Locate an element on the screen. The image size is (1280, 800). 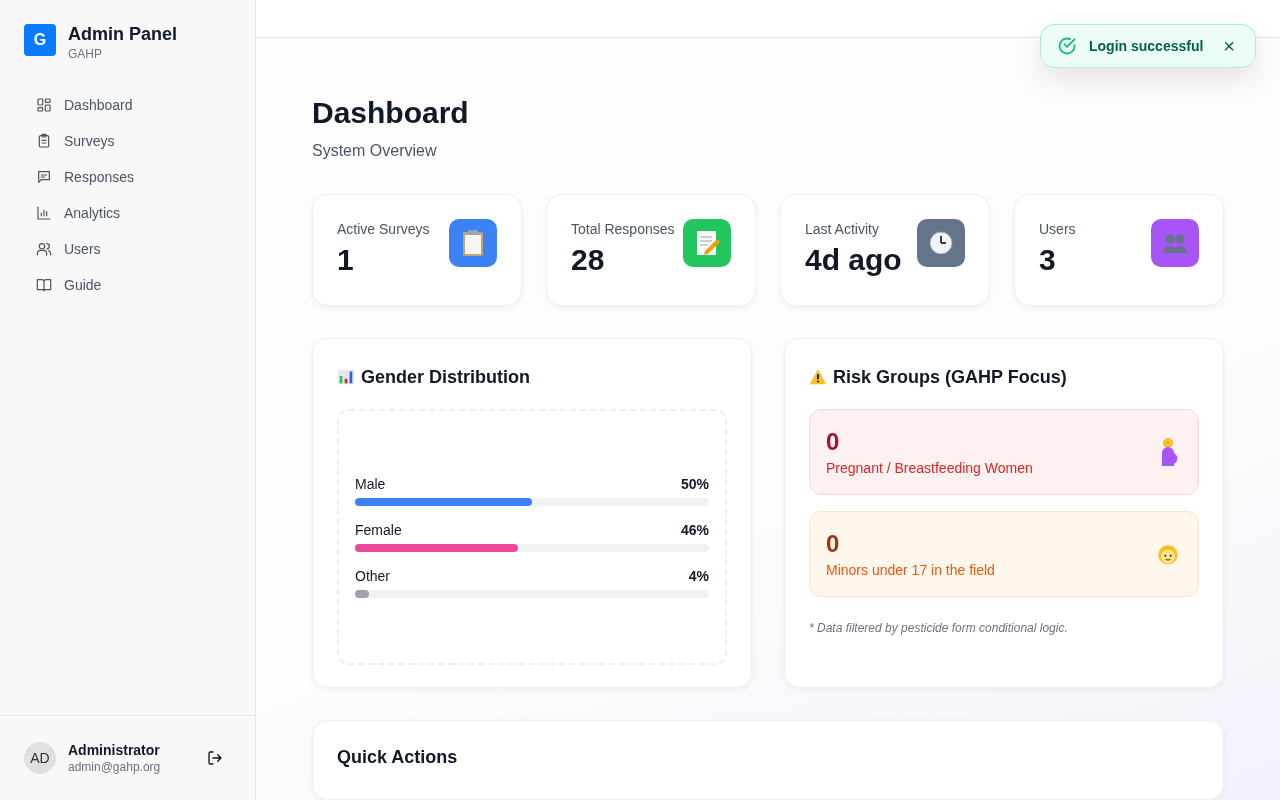
app-subtitle: GAHP is located at coordinates (85, 54).